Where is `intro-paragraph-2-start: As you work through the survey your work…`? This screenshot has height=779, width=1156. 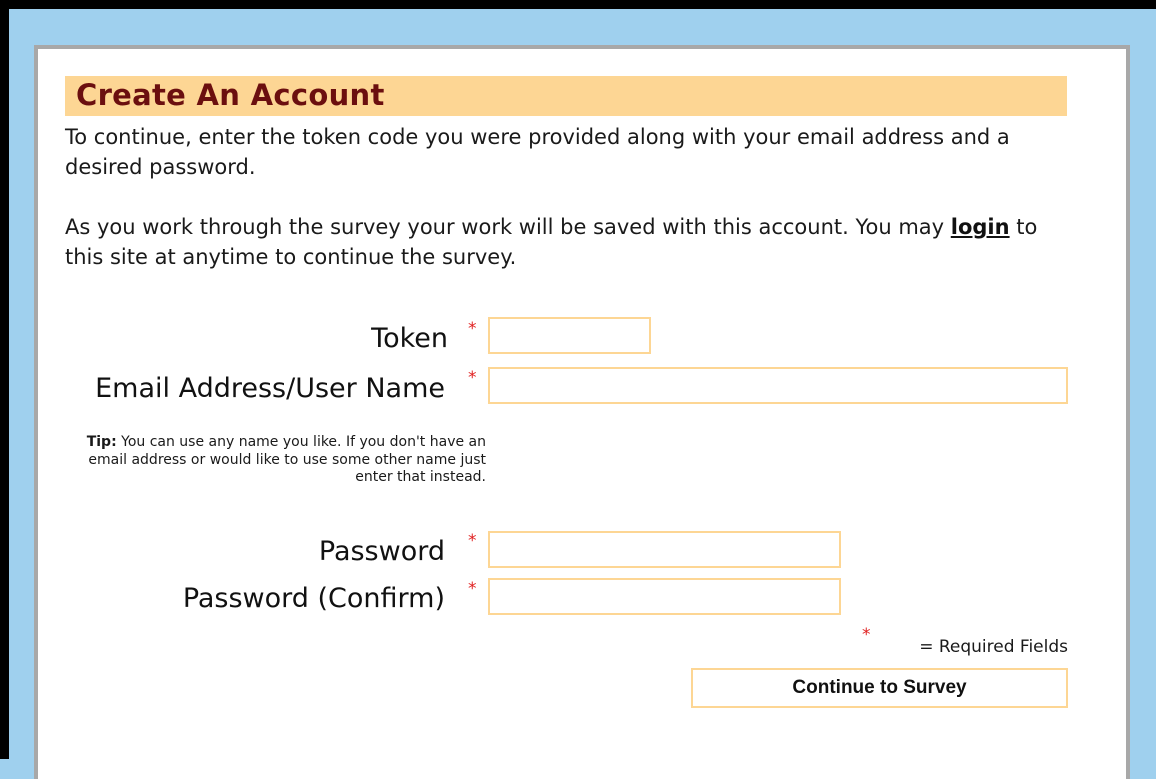
intro-paragraph-2-start: As you work through the survey your work… is located at coordinates (508, 227).